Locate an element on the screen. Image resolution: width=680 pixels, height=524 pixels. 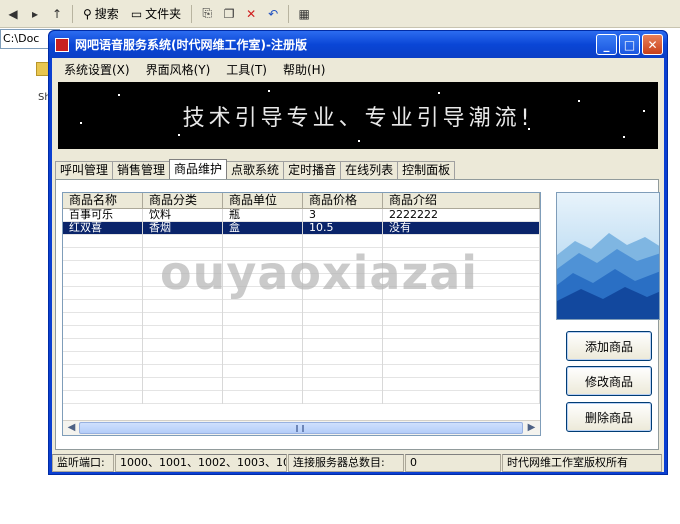
menu-interface-style: 界面风格(Y) is located at coordinates (178, 69).